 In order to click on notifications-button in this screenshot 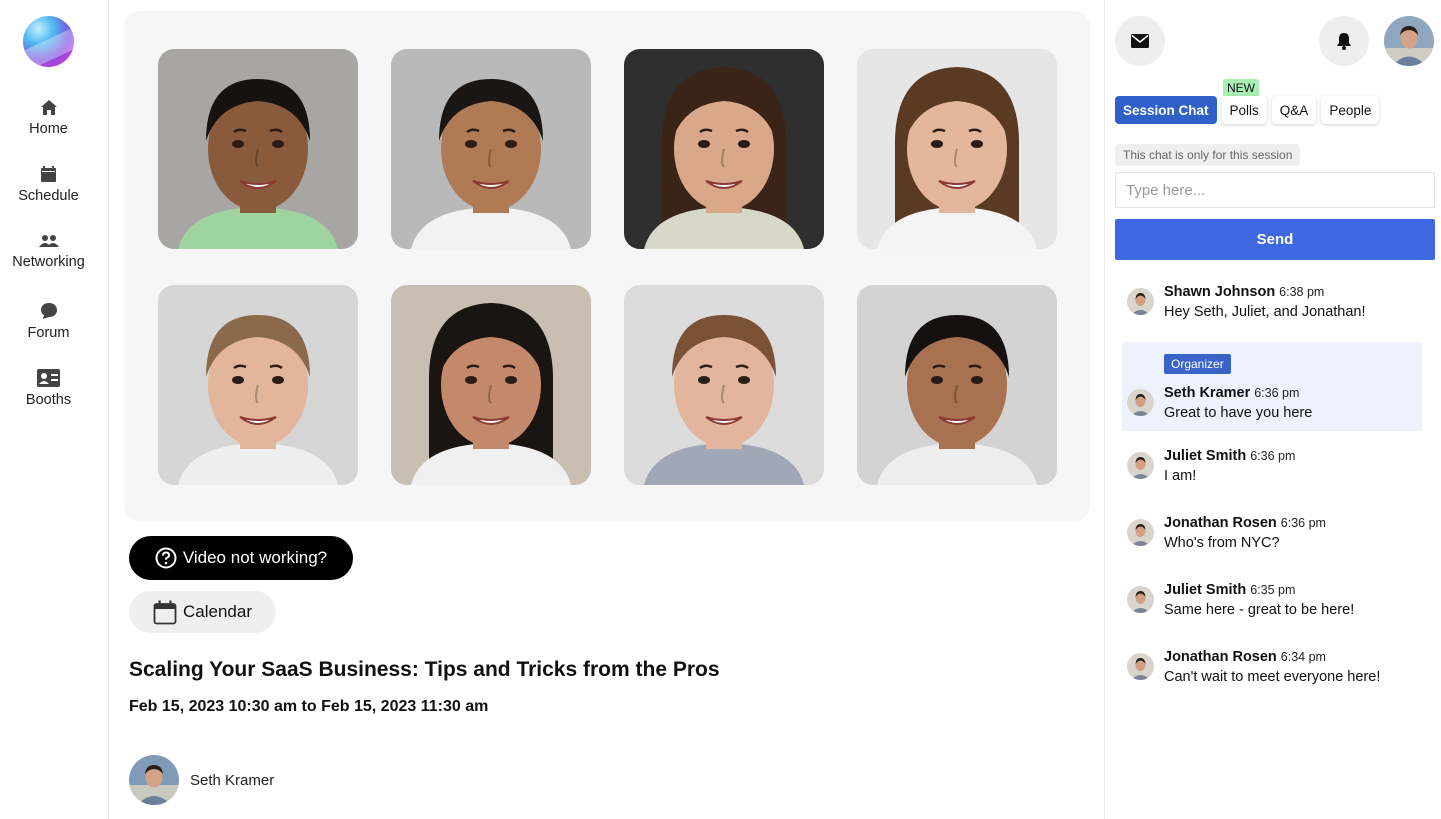, I will do `click(1344, 41)`.